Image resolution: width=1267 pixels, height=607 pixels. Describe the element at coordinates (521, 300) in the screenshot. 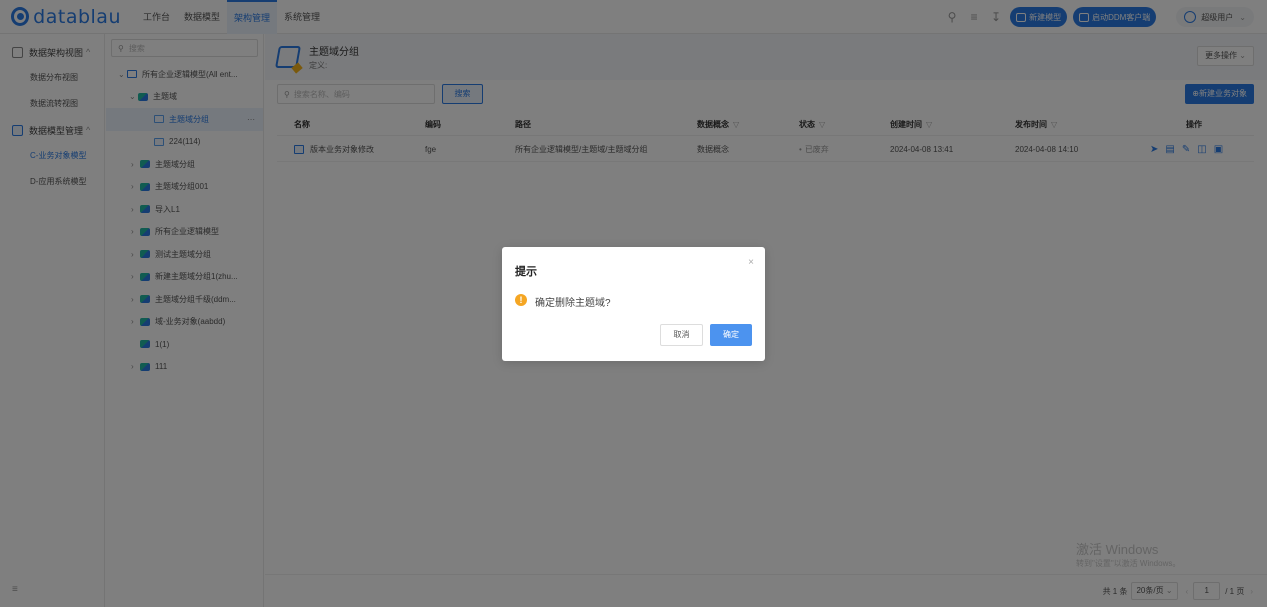

I see `warning-icon: !` at that location.